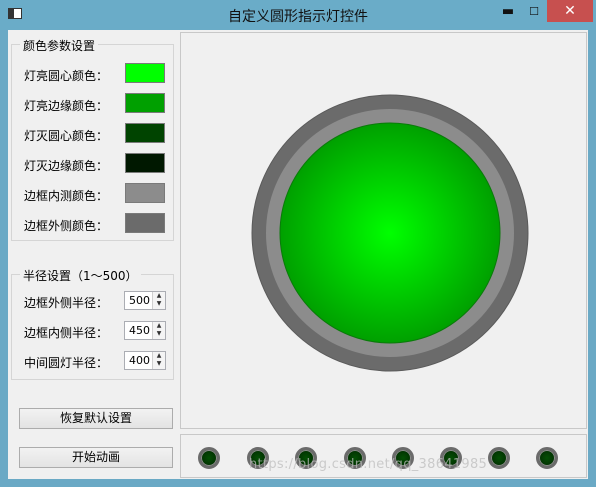  Describe the element at coordinates (96, 457) in the screenshot. I see `start-animation-button: 开始动画` at that location.